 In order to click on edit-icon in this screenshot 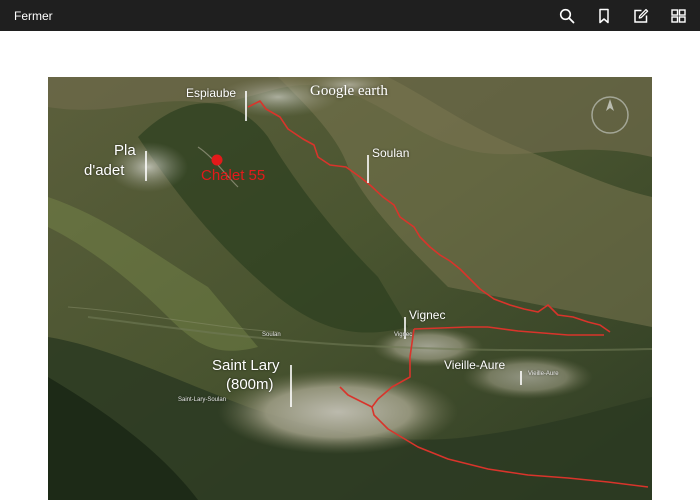, I will do `click(641, 15)`.